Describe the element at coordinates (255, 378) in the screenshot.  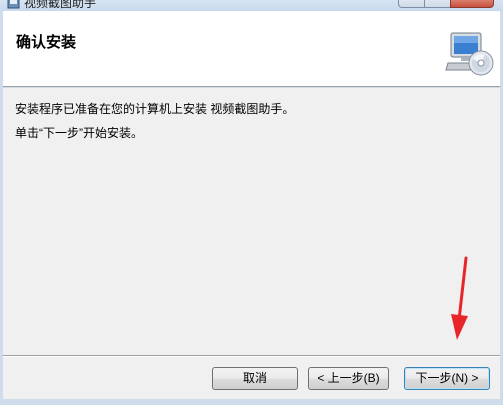
I see `cancel-button: 取消` at that location.